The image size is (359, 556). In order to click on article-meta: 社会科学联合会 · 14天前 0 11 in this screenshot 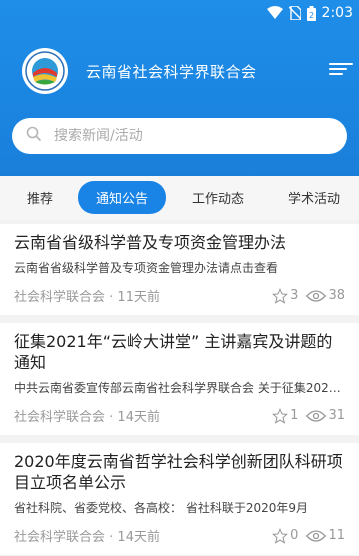, I will do `click(179, 536)`.